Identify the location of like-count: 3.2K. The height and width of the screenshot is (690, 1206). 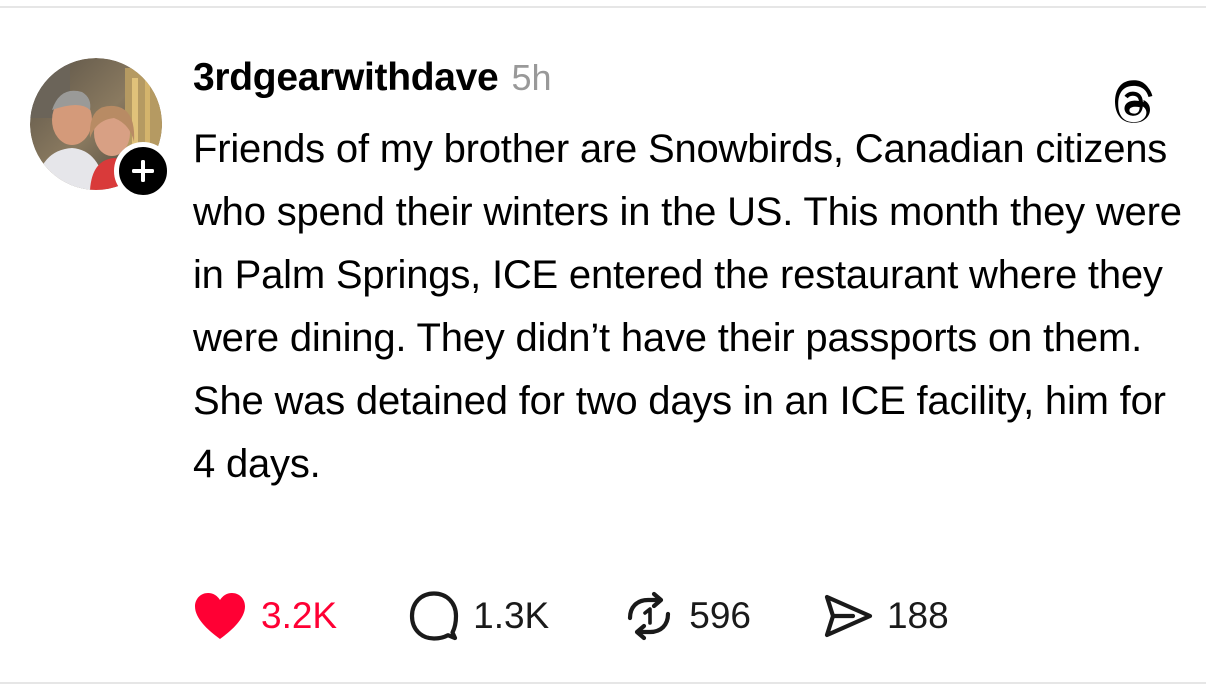
(299, 615).